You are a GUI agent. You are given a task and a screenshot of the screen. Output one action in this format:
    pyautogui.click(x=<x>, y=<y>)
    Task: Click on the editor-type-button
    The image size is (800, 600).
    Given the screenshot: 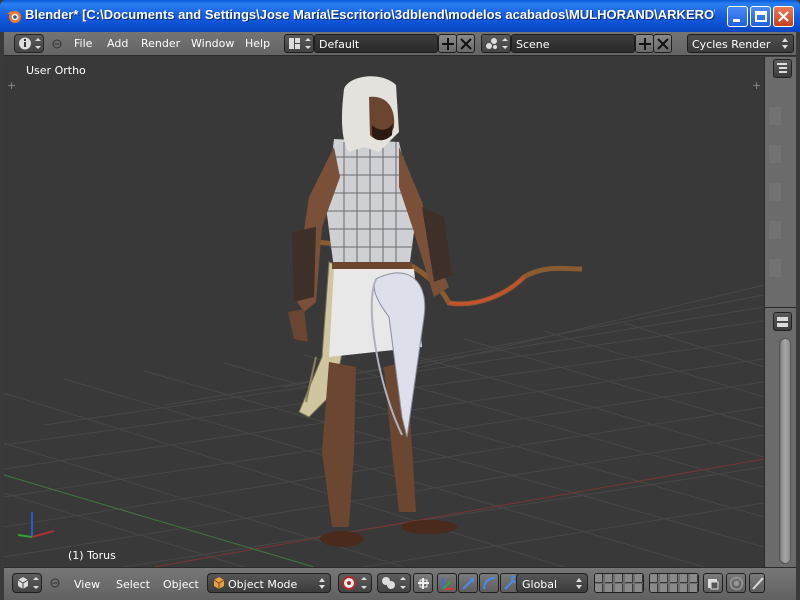 What is the action you would take?
    pyautogui.click(x=29, y=43)
    